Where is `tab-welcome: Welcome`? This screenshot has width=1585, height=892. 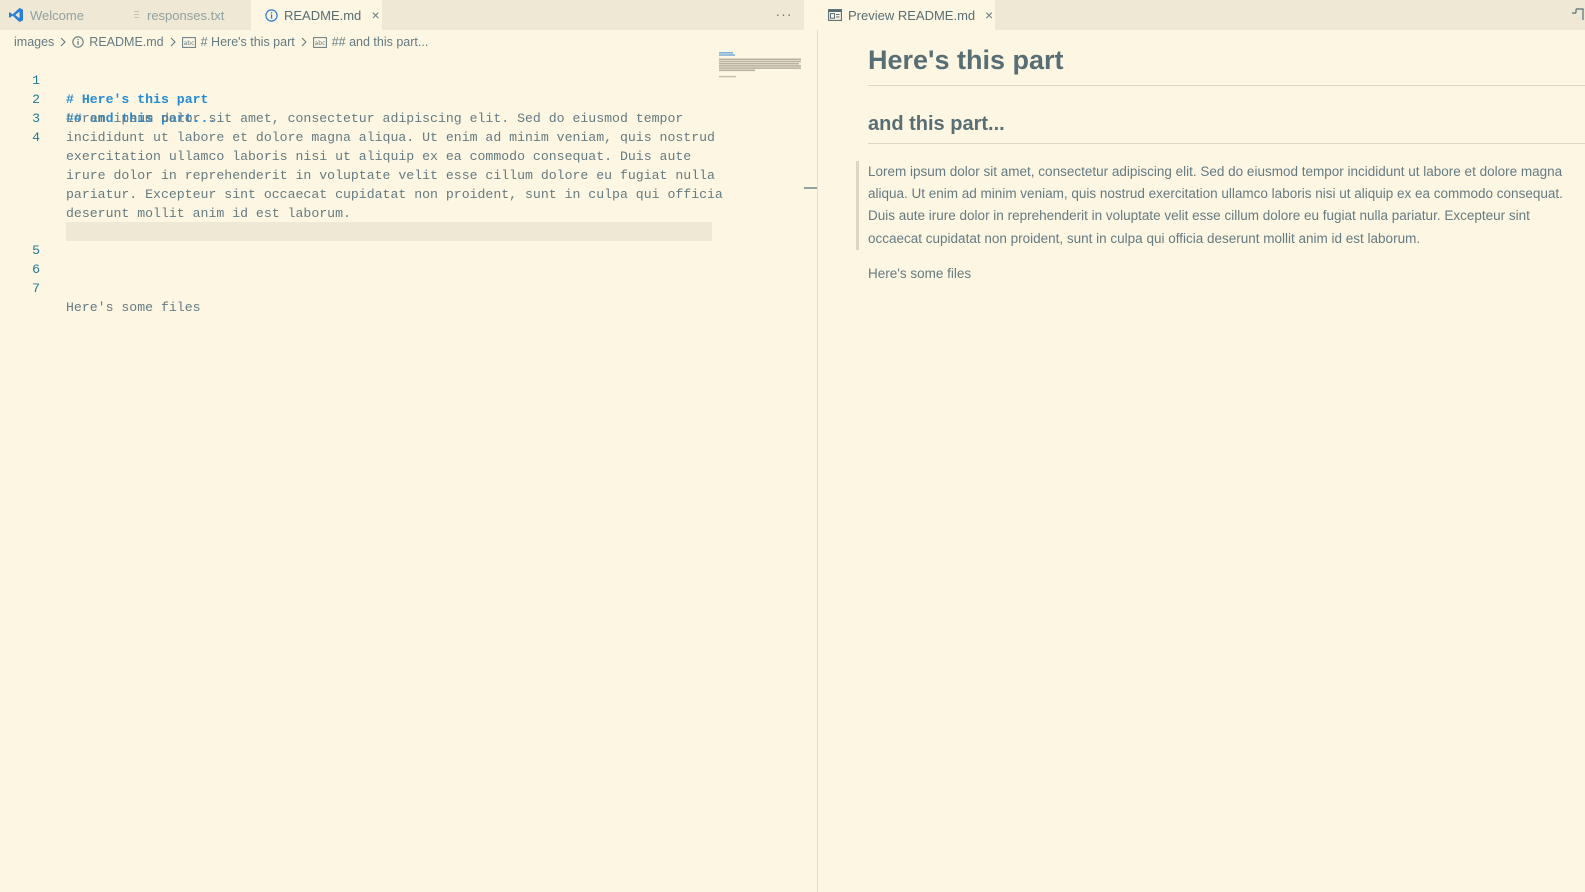
tab-welcome: Welcome is located at coordinates (57, 15).